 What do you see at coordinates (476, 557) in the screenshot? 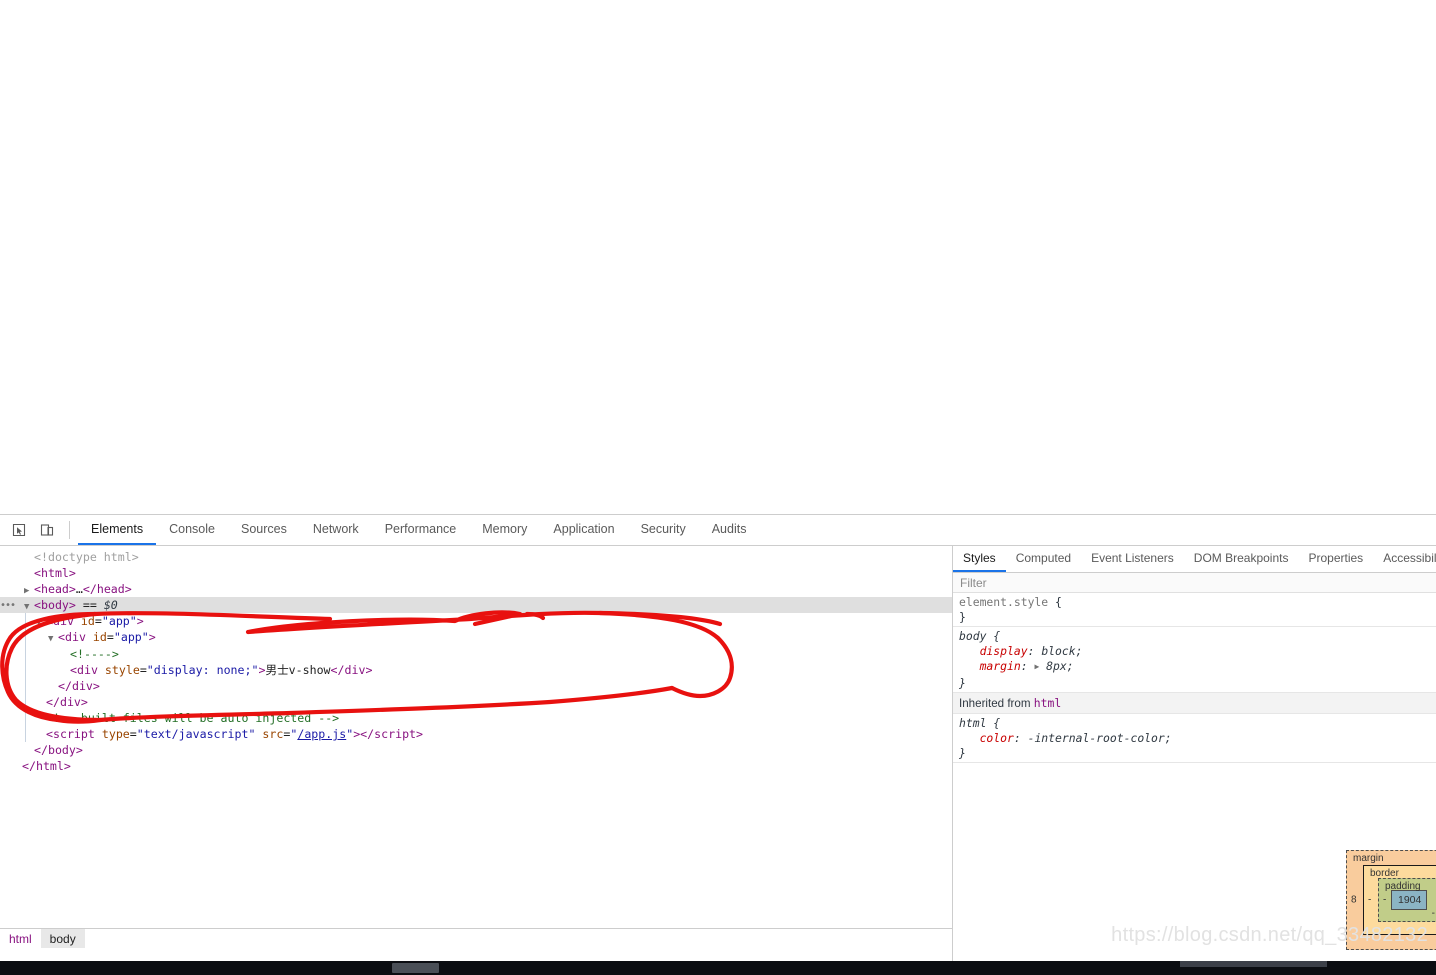
I see `dom-tree-line: <!doctype html>` at bounding box center [476, 557].